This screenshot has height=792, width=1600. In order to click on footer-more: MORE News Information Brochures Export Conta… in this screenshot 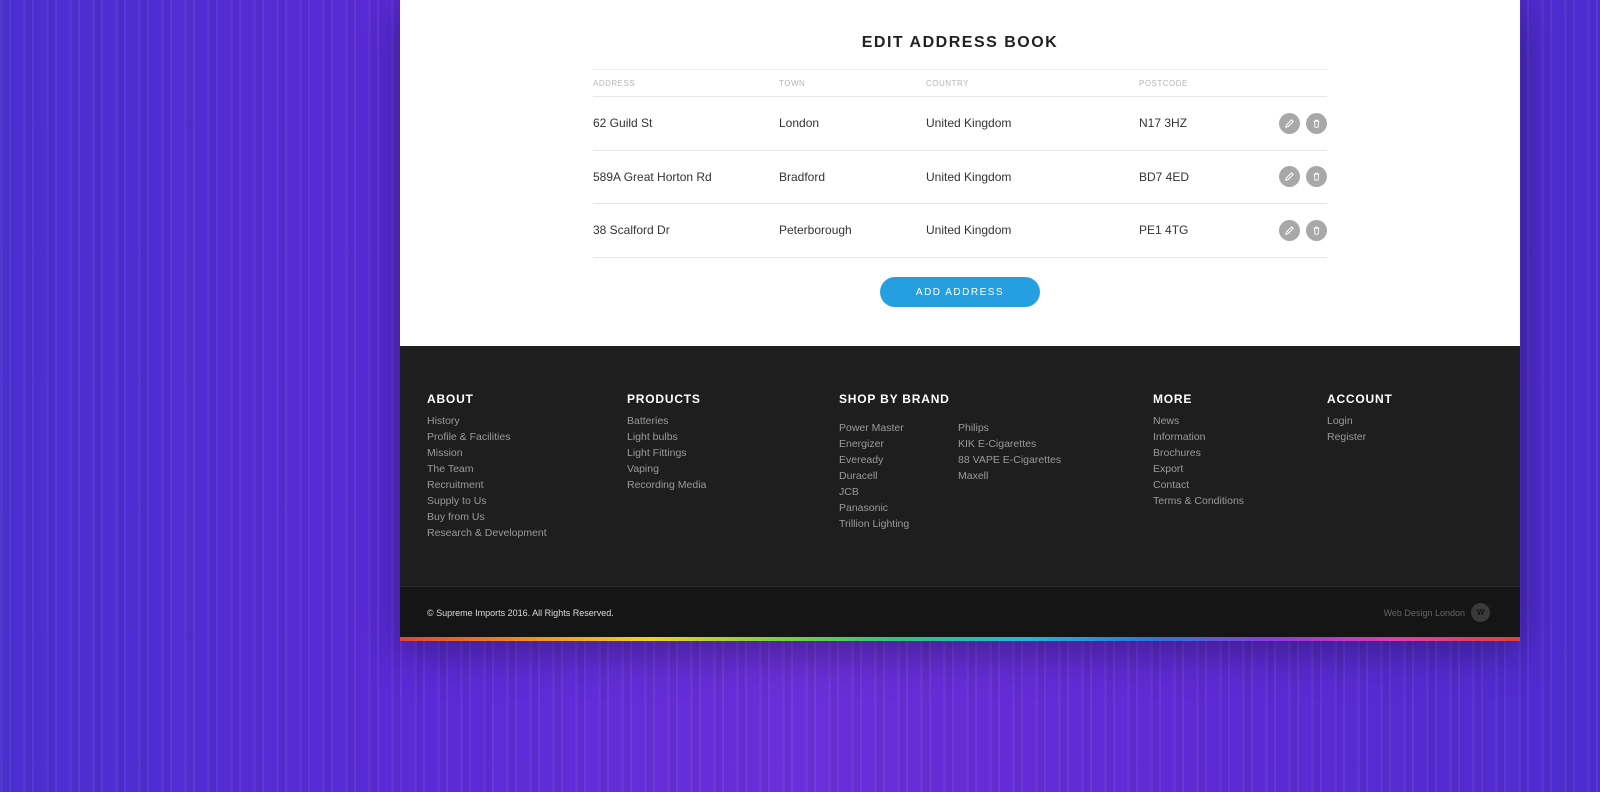, I will do `click(1198, 450)`.